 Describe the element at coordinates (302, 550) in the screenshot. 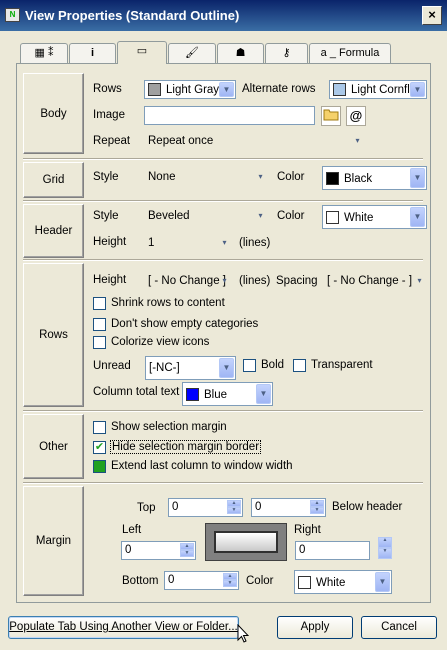

I see `margin-right-value: 0` at that location.